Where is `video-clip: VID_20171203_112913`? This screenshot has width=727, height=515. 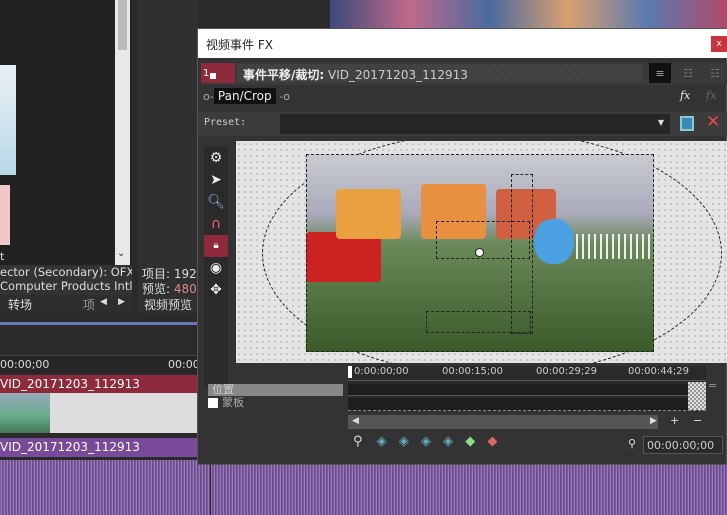 video-clip: VID_20171203_112913 is located at coordinates (100, 404).